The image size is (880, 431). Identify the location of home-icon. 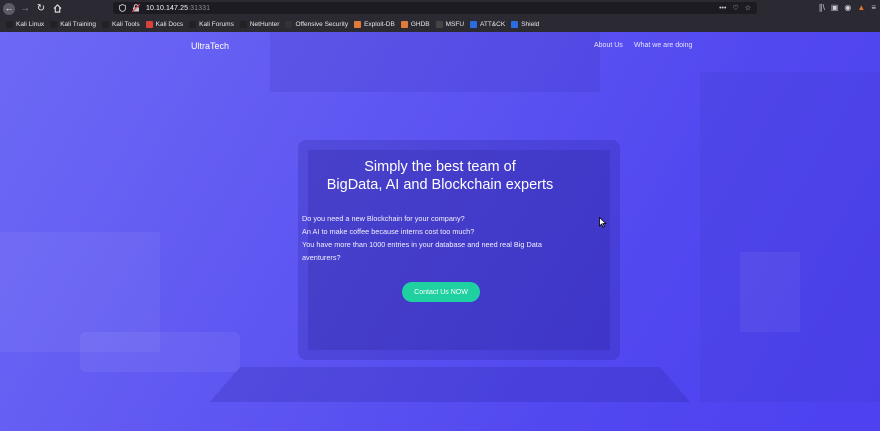
(57, 8).